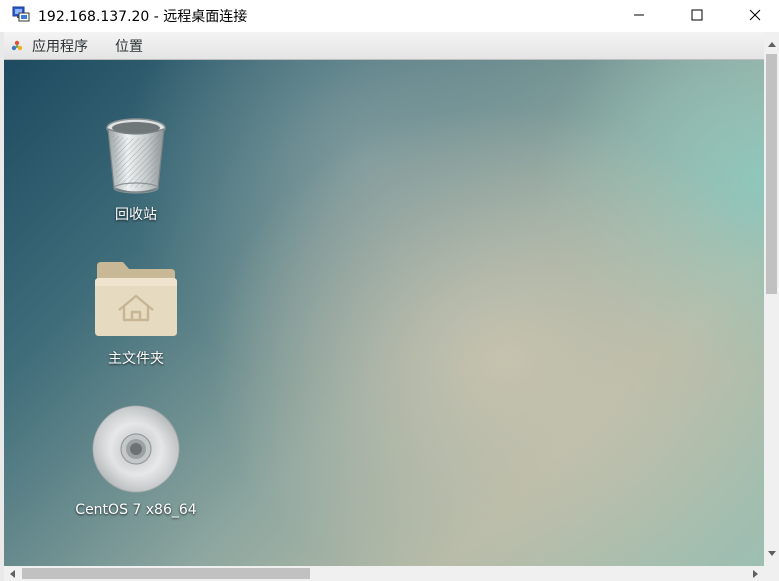 The height and width of the screenshot is (581, 779). What do you see at coordinates (143, 17) in the screenshot?
I see `window-title: 192.168.137.20 - 远程桌面连接` at bounding box center [143, 17].